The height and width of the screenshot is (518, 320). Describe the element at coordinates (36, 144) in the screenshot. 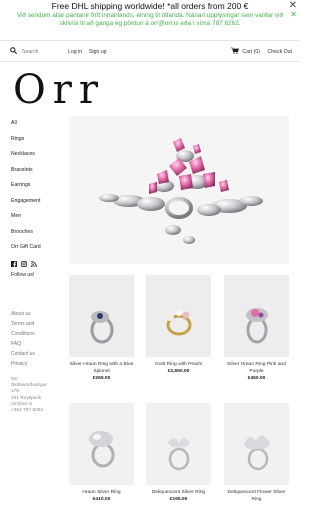

I see `nav-item-rings: Rings` at that location.